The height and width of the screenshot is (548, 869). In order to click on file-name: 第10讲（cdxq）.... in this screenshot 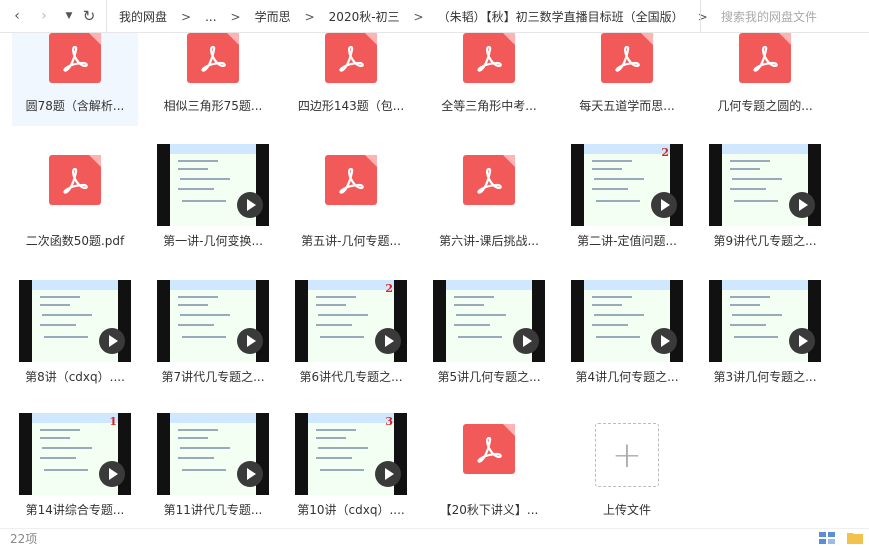, I will do `click(351, 510)`.